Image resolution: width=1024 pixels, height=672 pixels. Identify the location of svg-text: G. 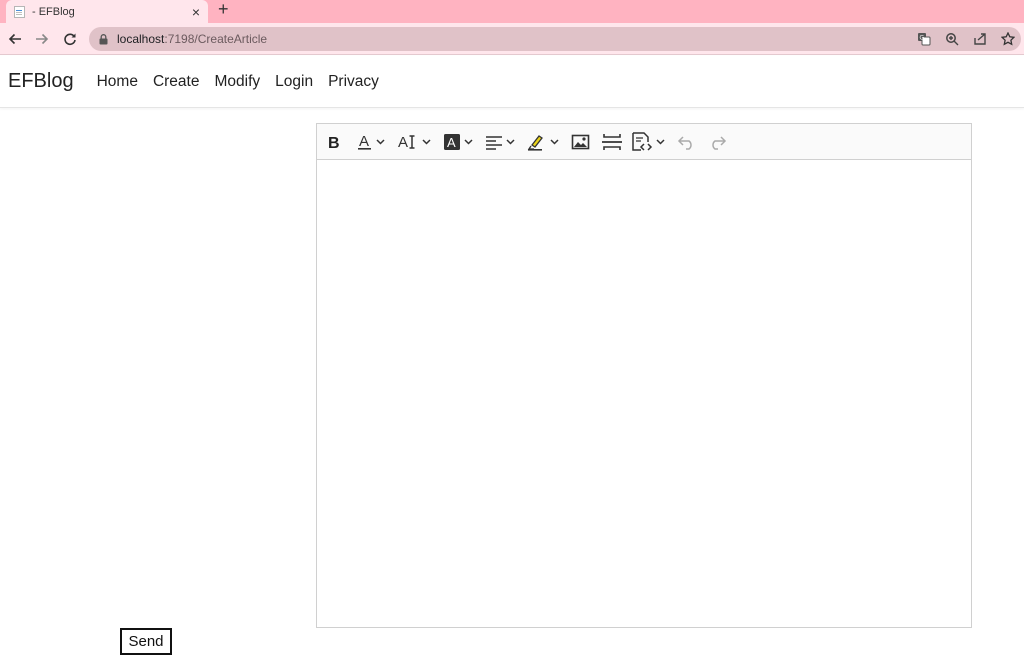
(921, 38).